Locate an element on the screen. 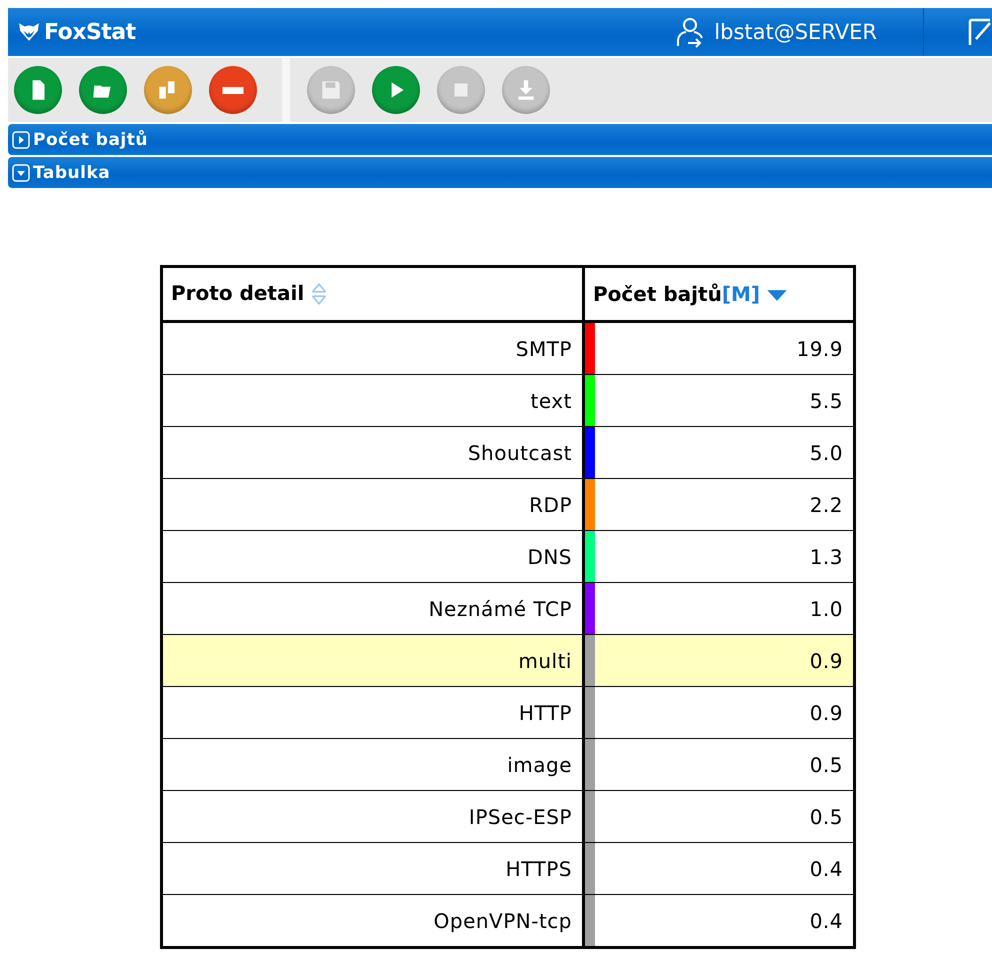  minus-icon is located at coordinates (233, 90).